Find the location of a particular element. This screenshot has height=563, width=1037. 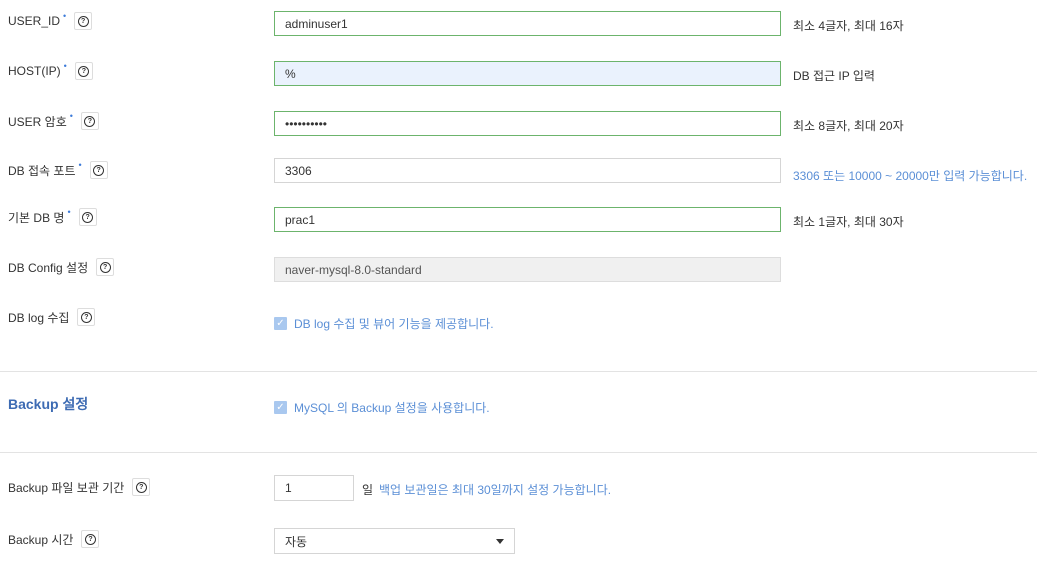

default-db-label: 기본 DB 명 • ? is located at coordinates (52, 216).